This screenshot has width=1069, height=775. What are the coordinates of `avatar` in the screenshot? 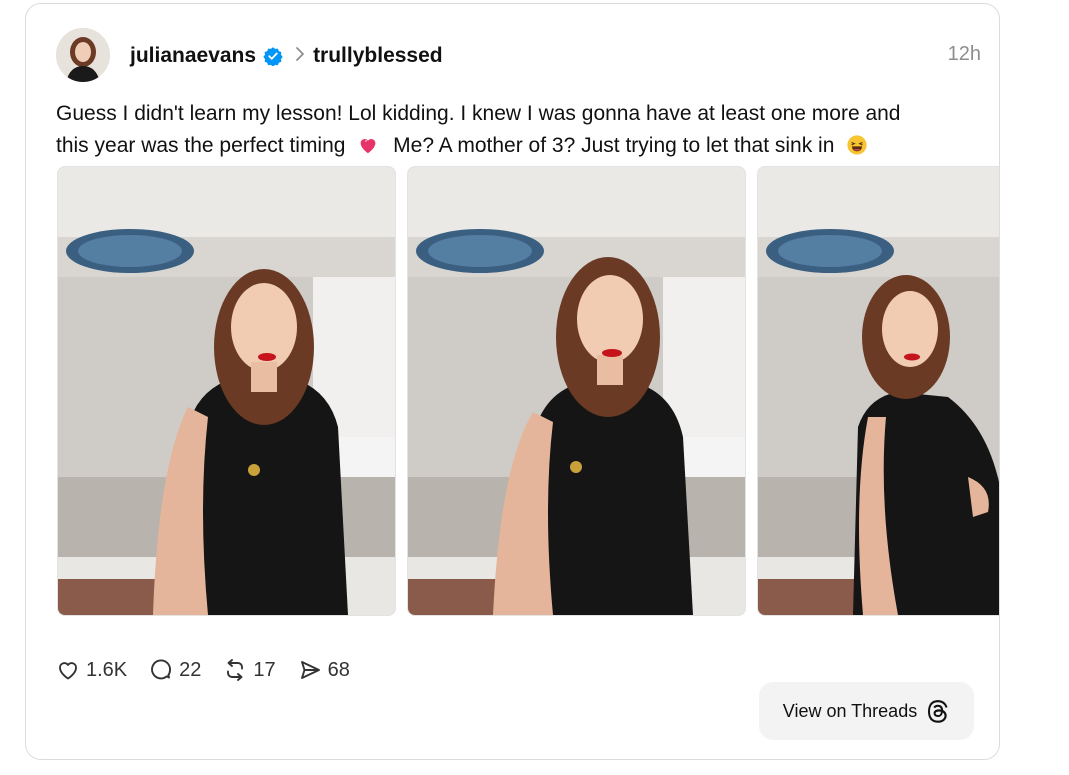 It's located at (83, 55).